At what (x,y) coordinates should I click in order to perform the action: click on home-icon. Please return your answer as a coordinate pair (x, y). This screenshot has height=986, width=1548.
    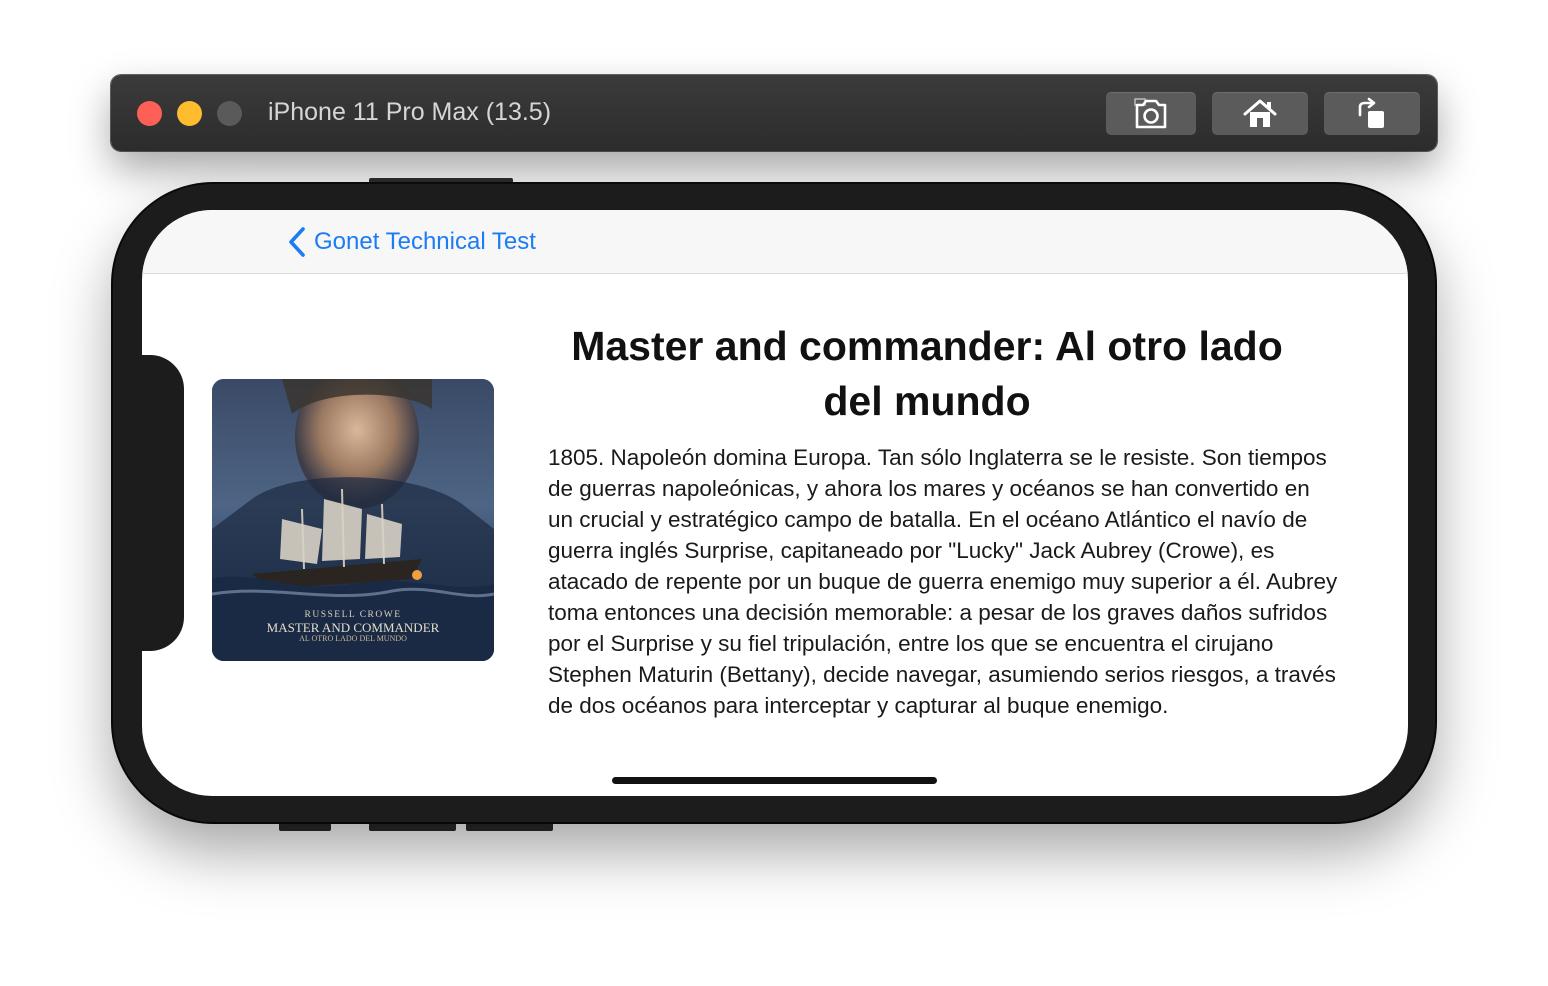
    Looking at the image, I should click on (1260, 113).